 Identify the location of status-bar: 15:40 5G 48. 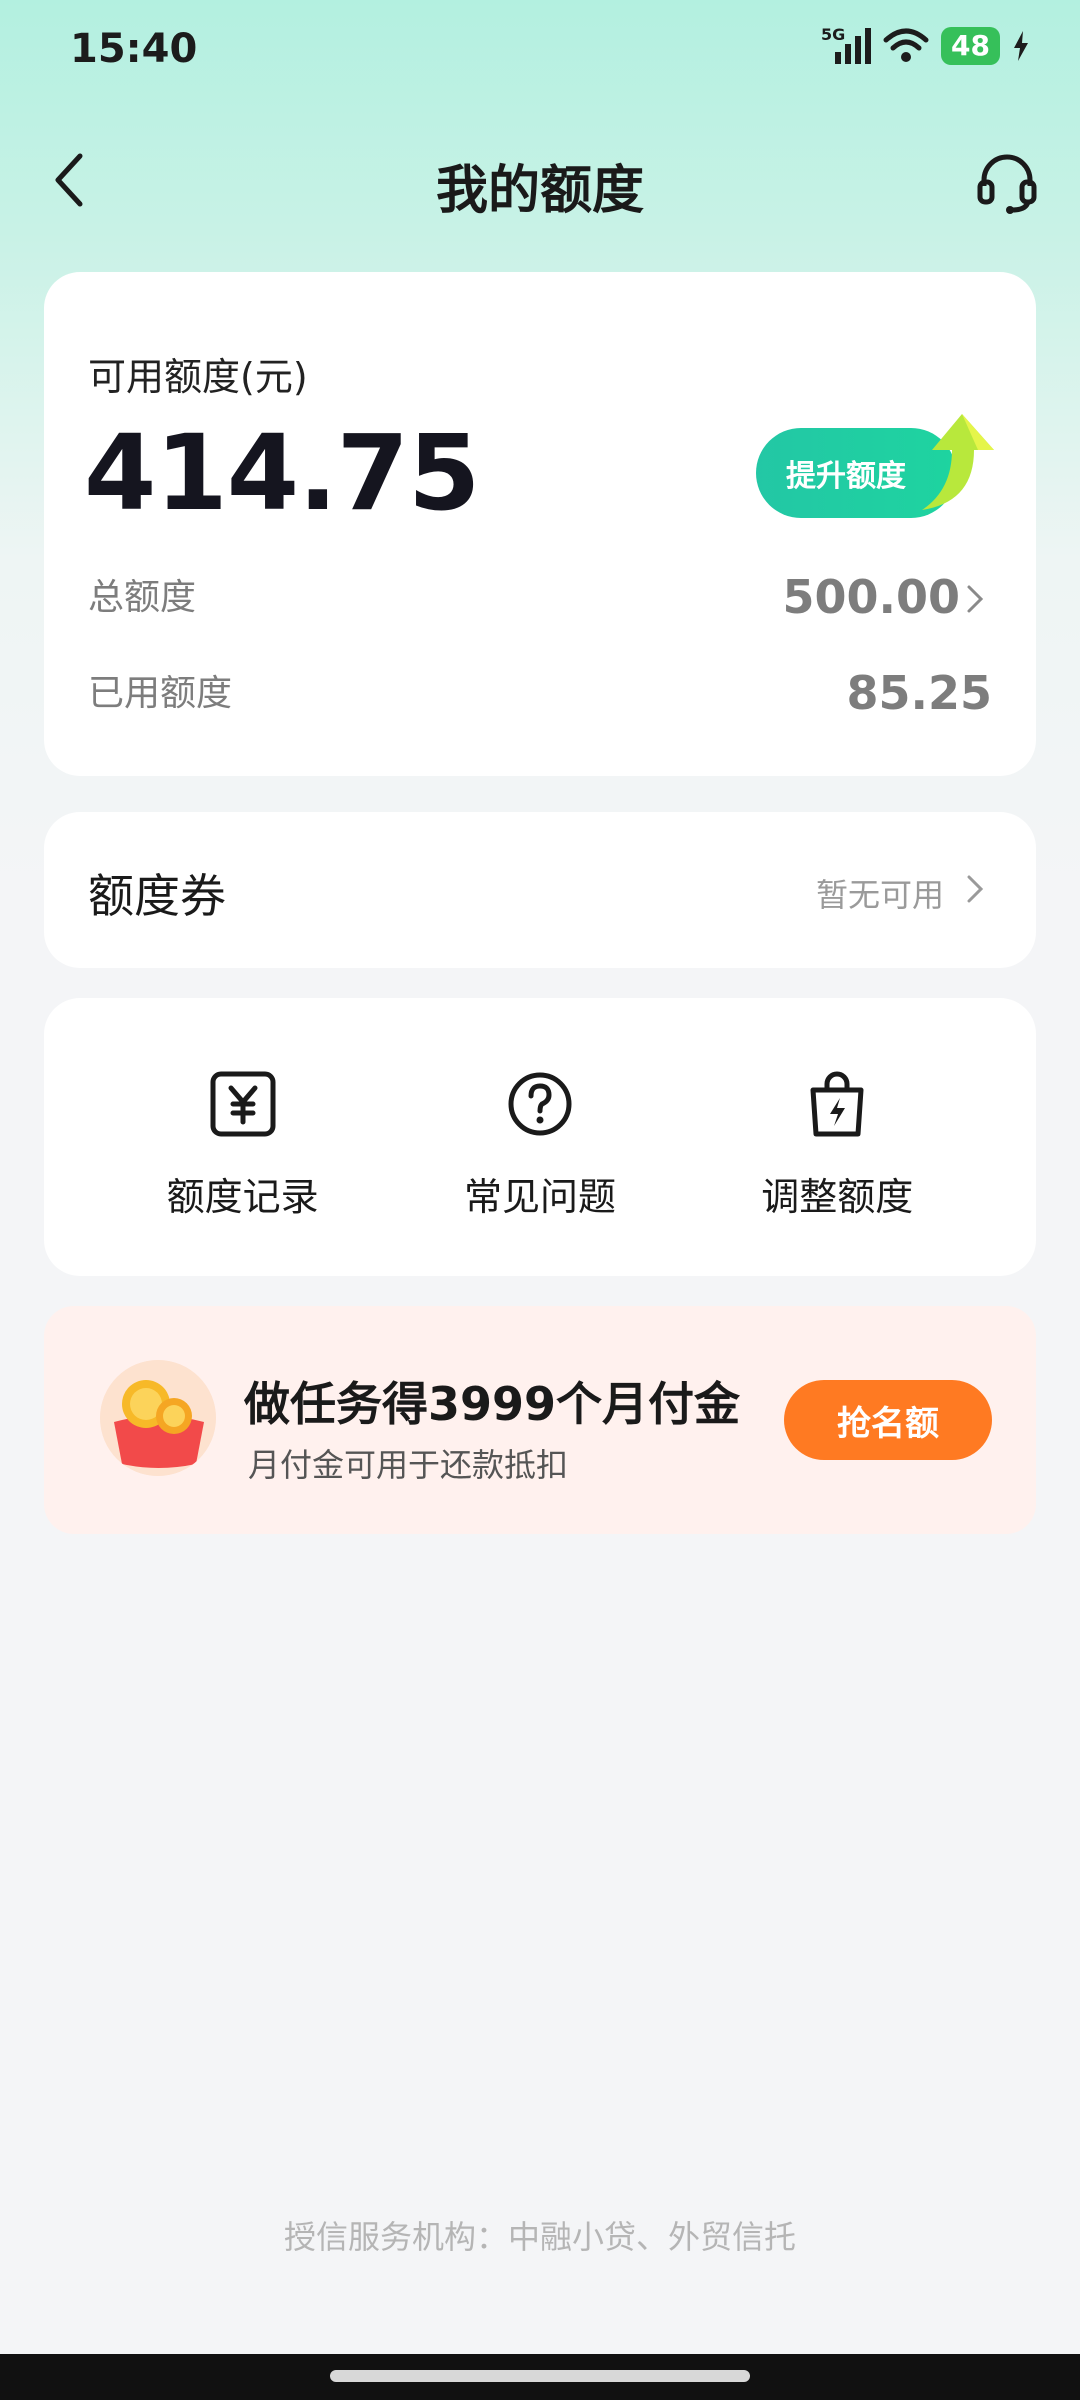
(540, 50).